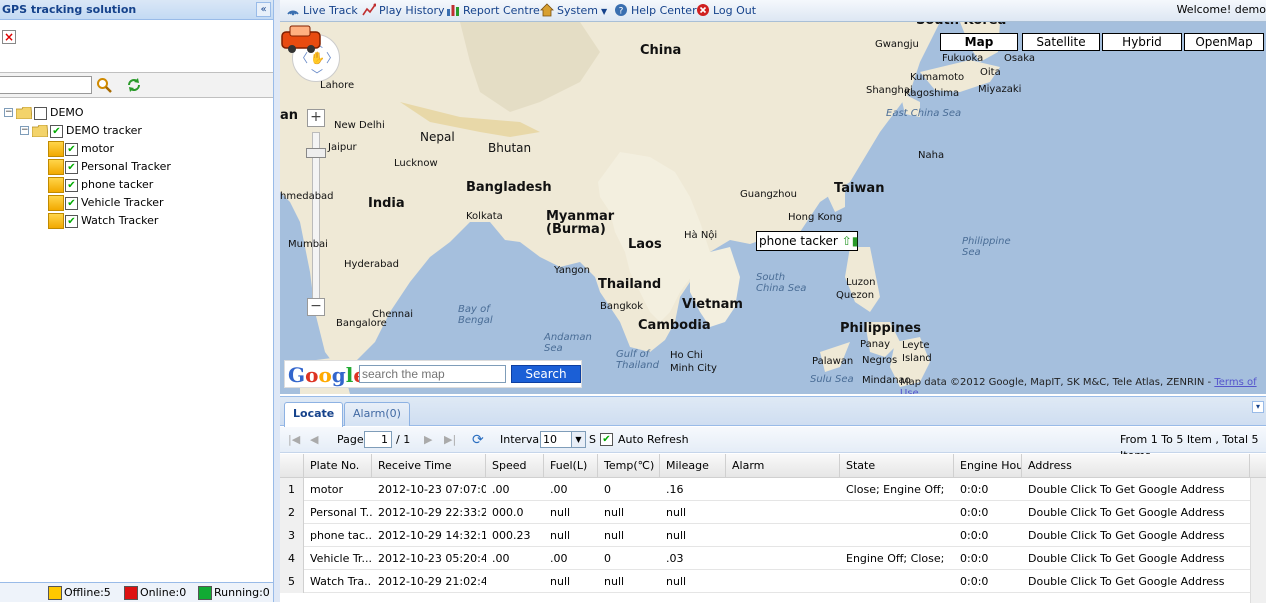  I want to click on zoom-out-button: −, so click(316, 307).